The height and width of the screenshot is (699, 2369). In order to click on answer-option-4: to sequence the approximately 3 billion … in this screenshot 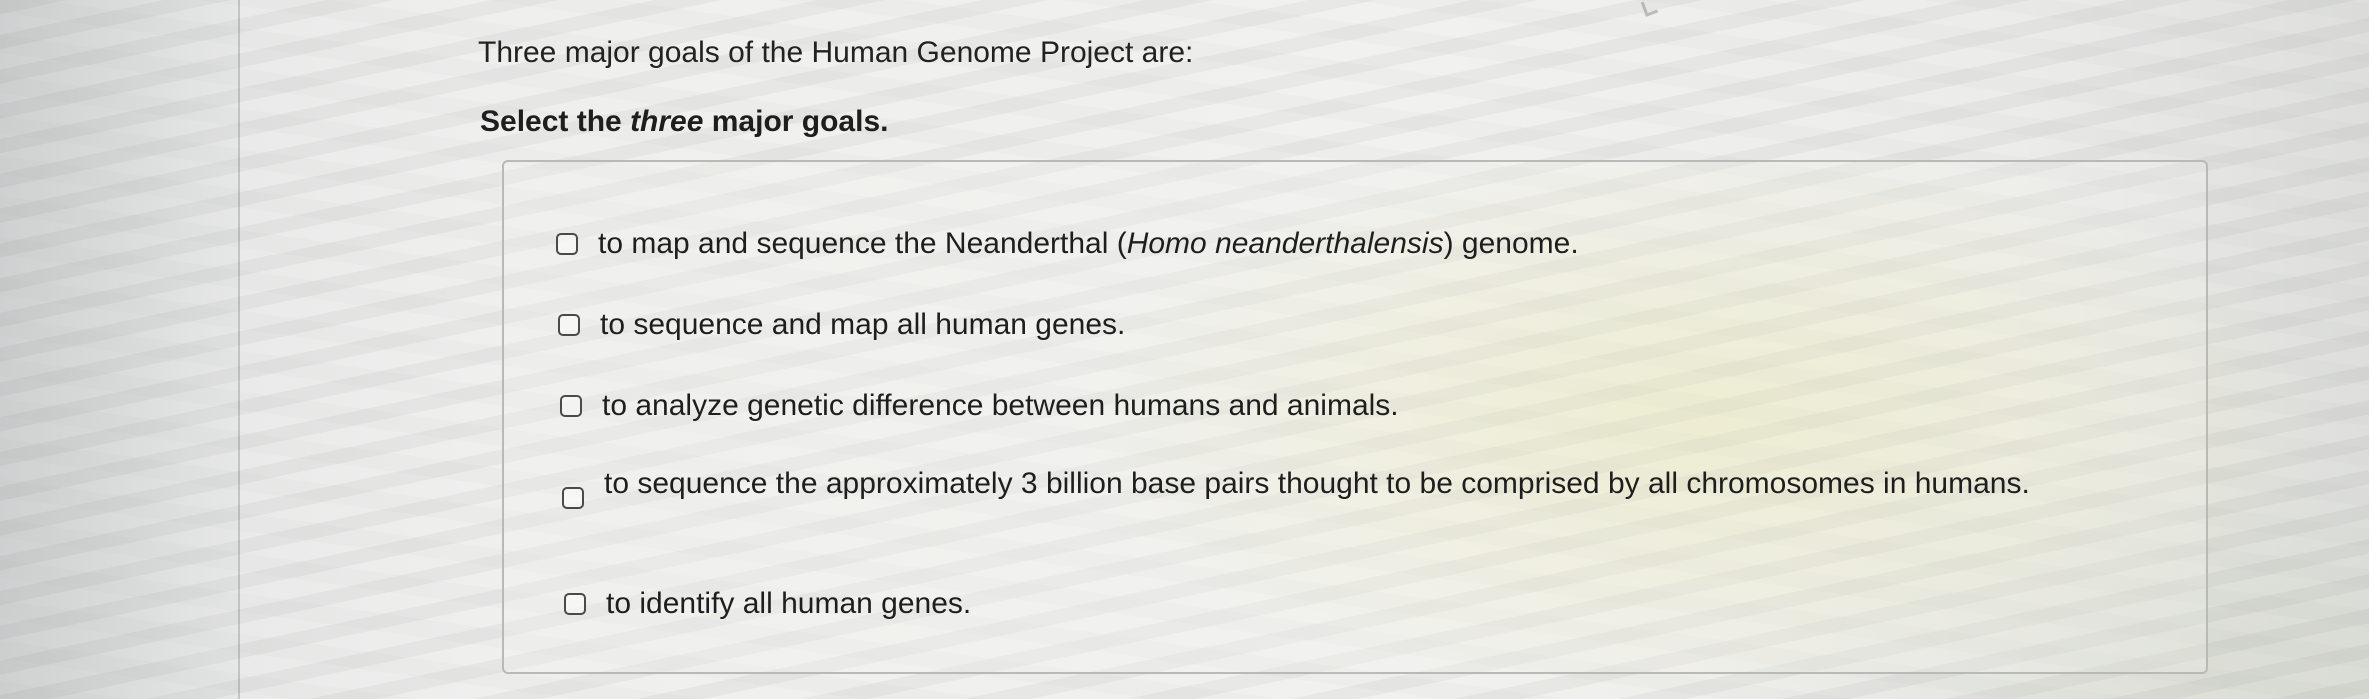, I will do `click(1323, 486)`.